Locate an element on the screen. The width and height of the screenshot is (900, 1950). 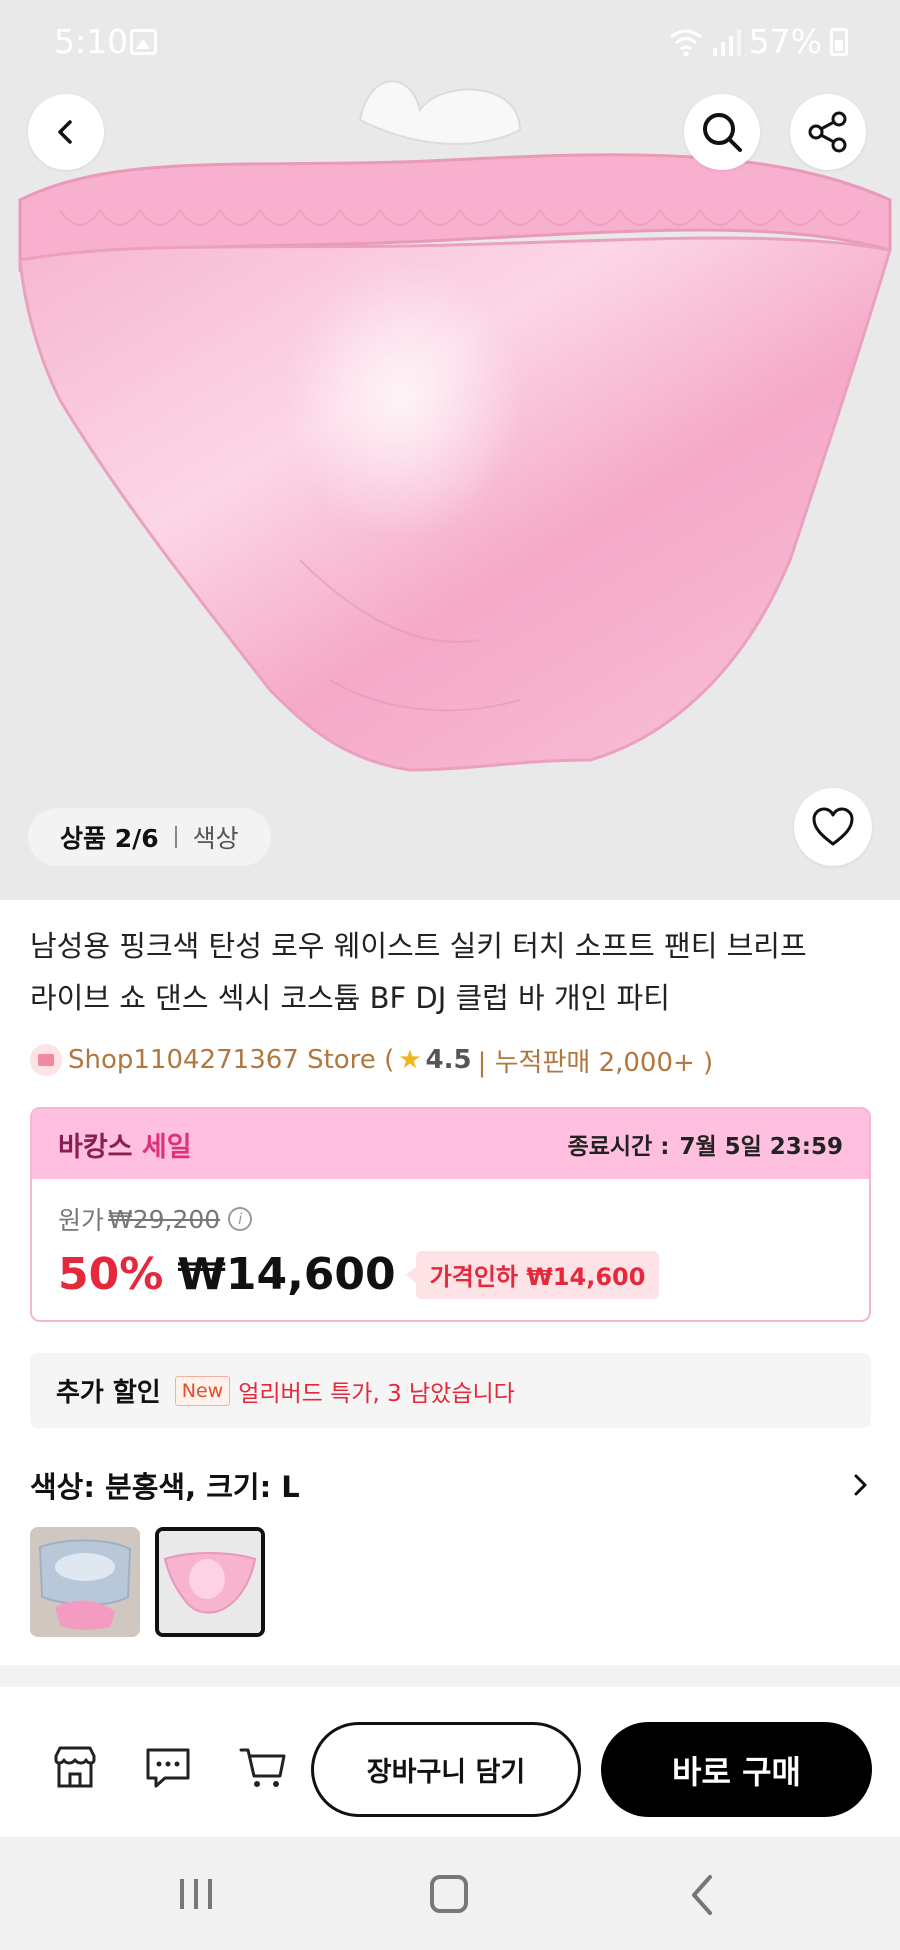
status-time: 5:10 is located at coordinates (91, 41).